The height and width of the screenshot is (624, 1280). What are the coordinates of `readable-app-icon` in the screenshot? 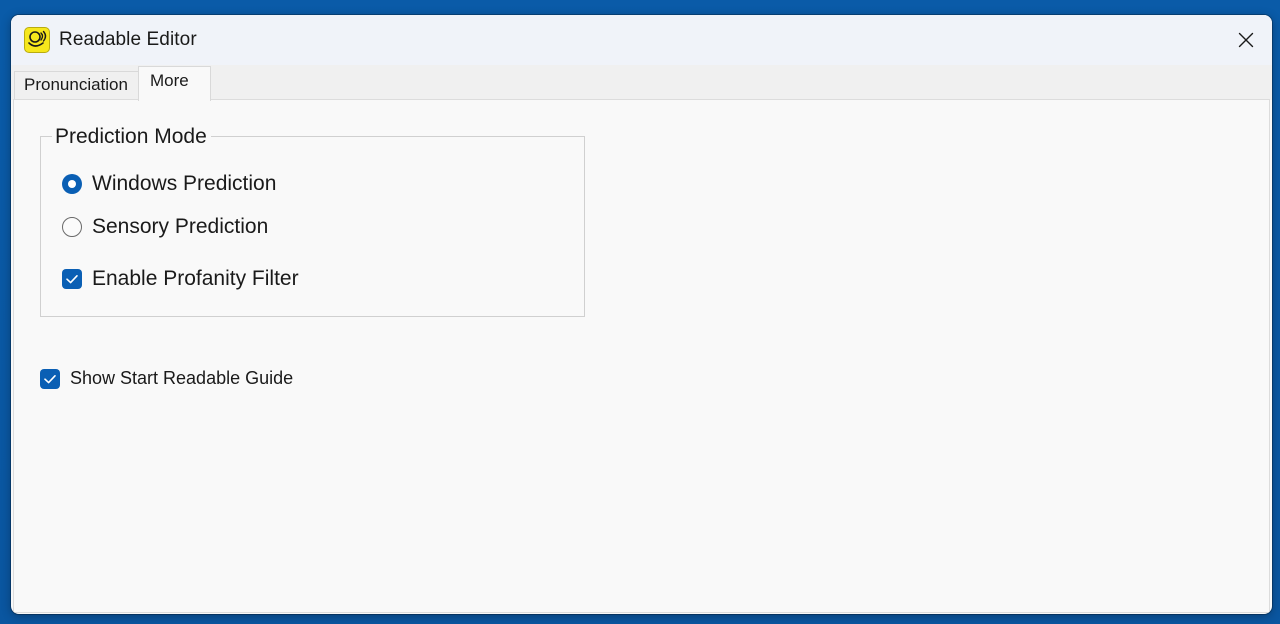 It's located at (37, 40).